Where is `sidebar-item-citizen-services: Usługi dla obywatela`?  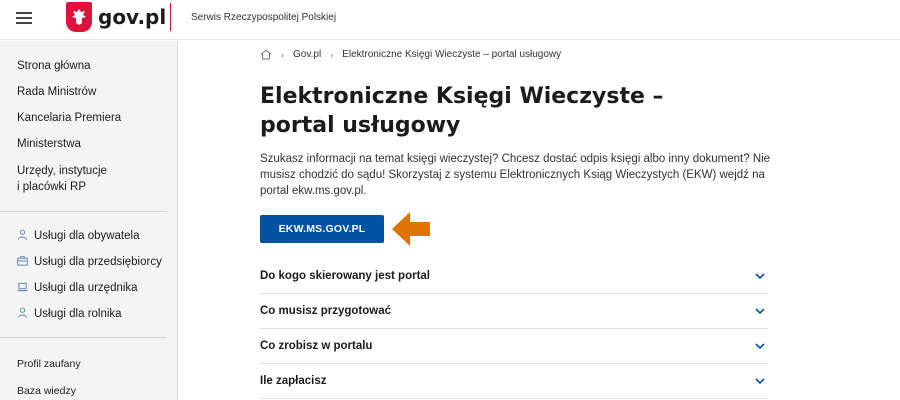
sidebar-item-citizen-services: Usługi dla obywatela is located at coordinates (78, 236).